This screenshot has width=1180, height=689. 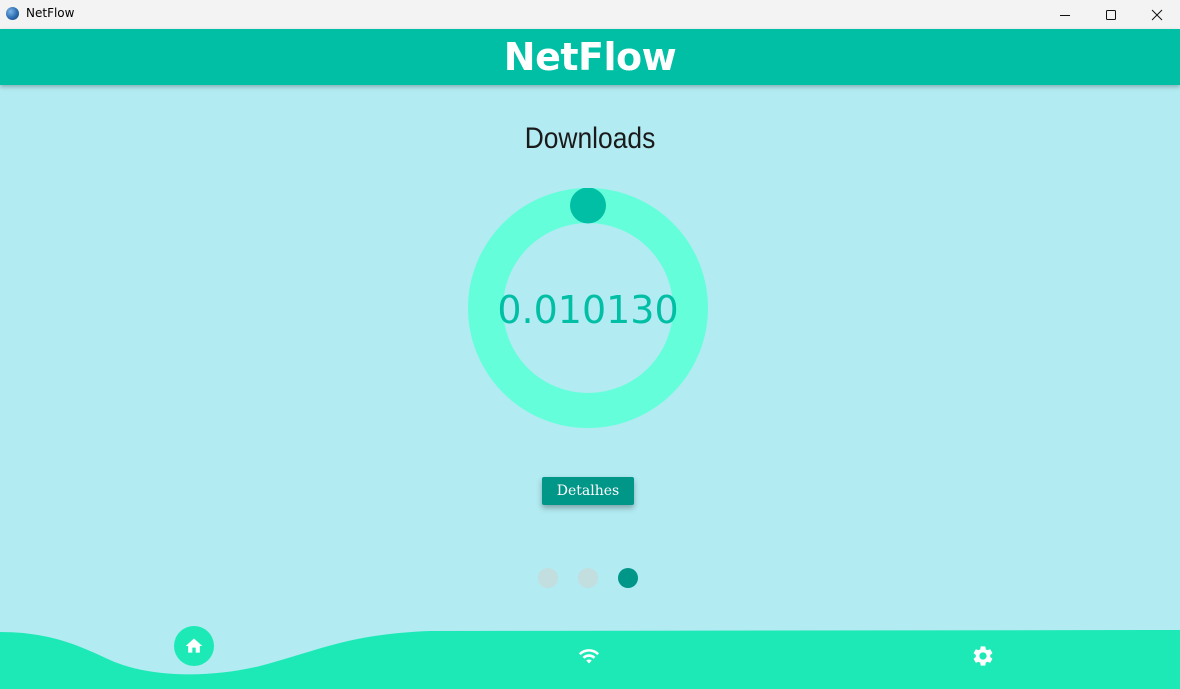 I want to click on details-button: Detalhes, so click(x=588, y=491).